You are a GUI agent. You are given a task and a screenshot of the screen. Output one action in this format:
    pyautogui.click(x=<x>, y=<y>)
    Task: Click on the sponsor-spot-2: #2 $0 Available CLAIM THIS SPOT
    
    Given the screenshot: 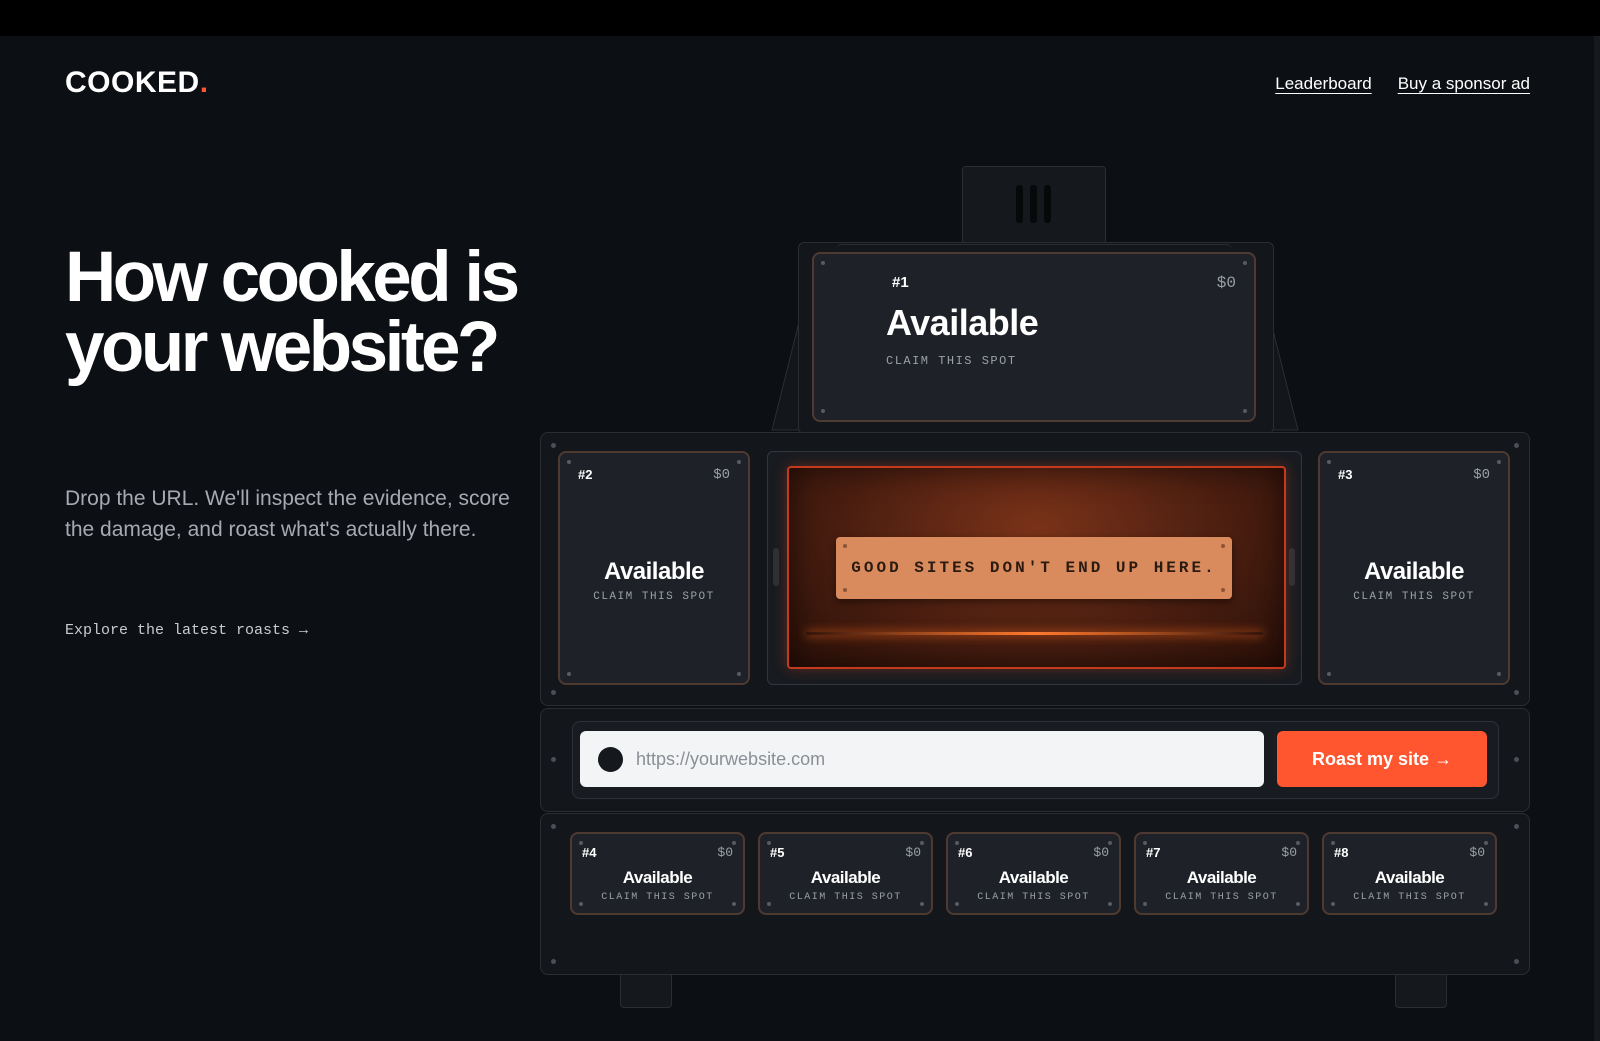 What is the action you would take?
    pyautogui.click(x=654, y=568)
    